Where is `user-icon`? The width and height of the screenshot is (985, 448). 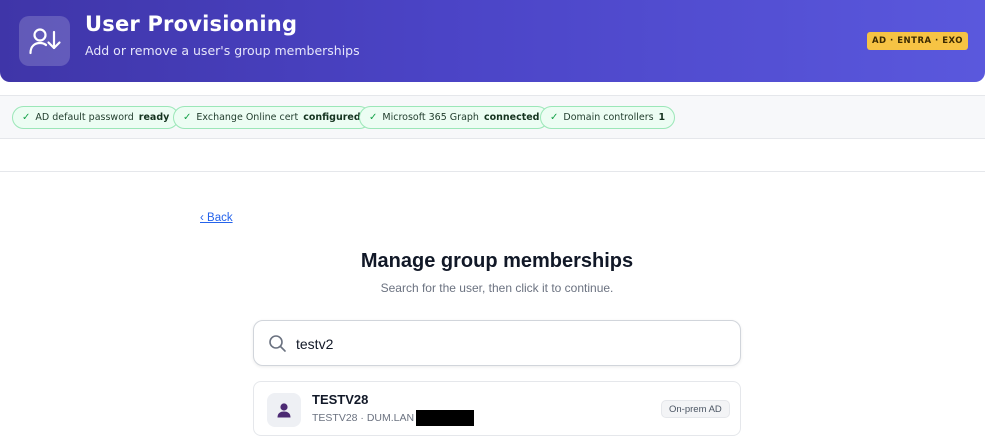 user-icon is located at coordinates (284, 410).